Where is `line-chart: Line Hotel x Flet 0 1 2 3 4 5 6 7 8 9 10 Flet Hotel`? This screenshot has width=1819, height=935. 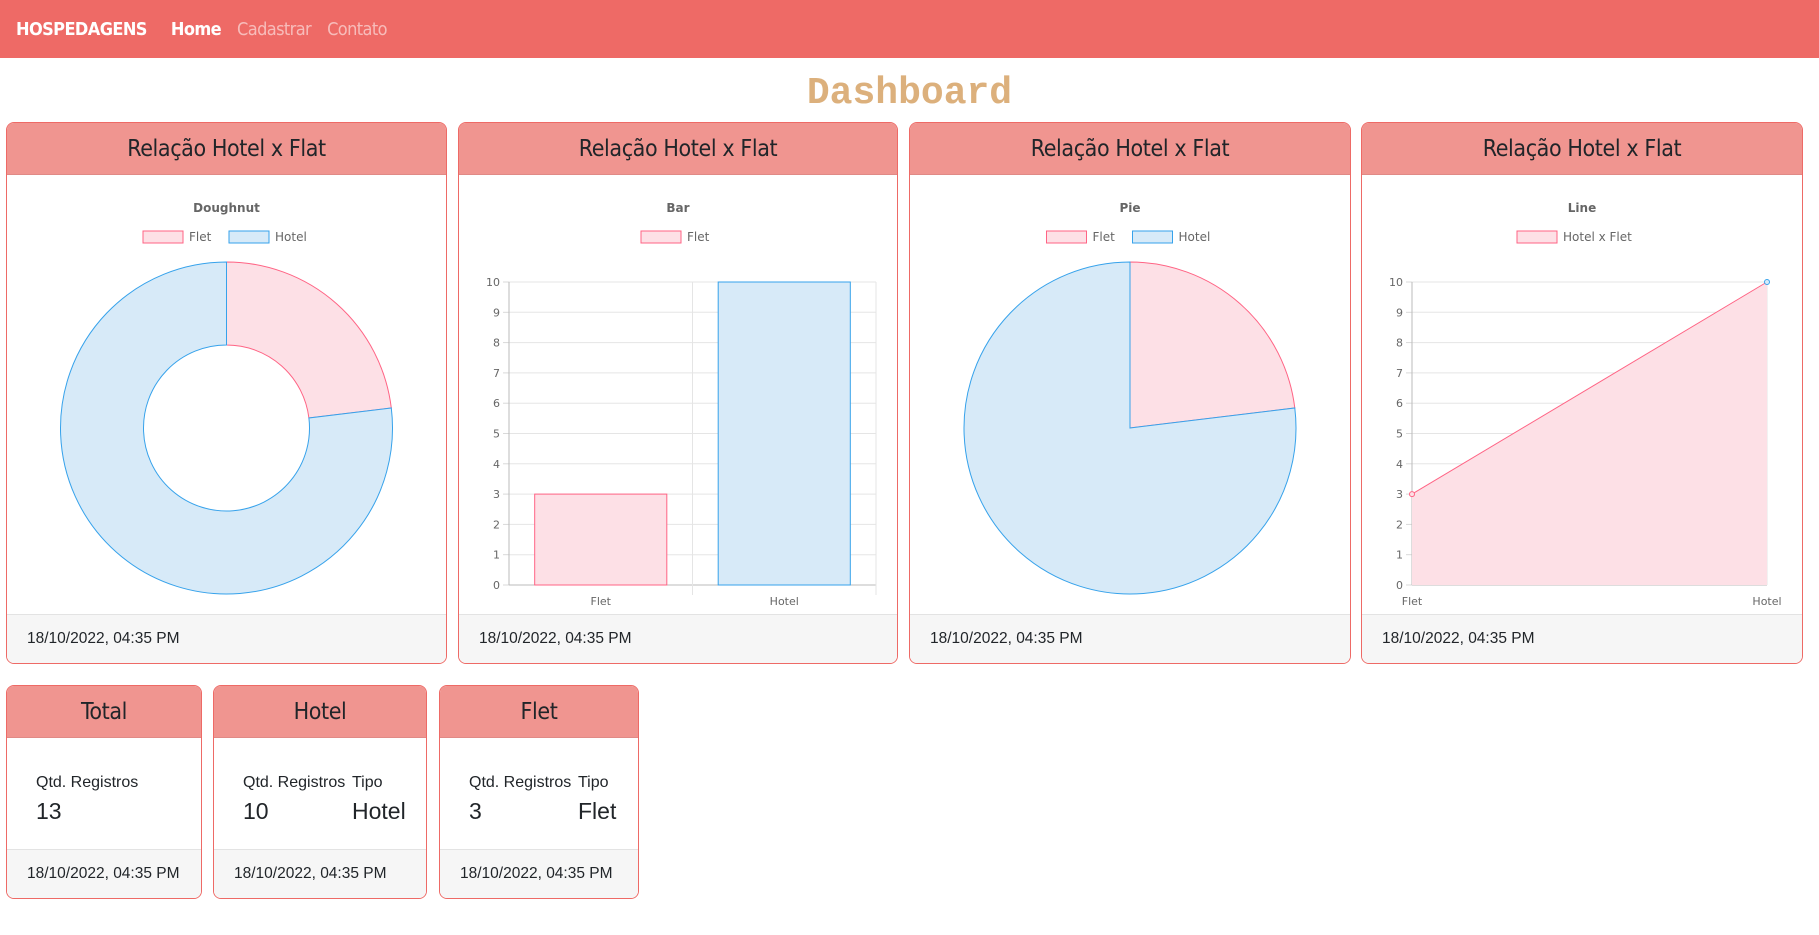 line-chart: Line Hotel x Flet 0 1 2 3 4 5 6 7 8 9 10 Flet Hotel is located at coordinates (1585, 404).